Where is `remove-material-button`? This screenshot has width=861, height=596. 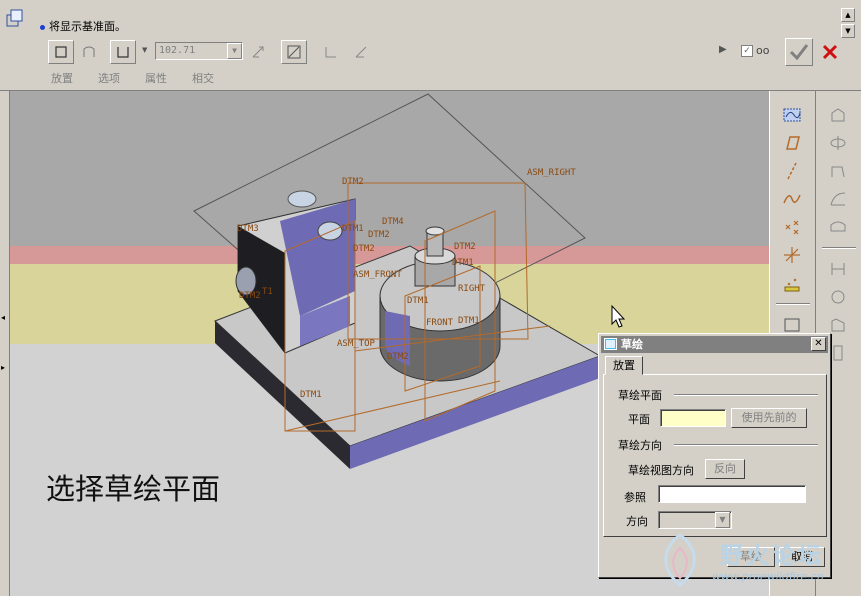 remove-material-button is located at coordinates (294, 52).